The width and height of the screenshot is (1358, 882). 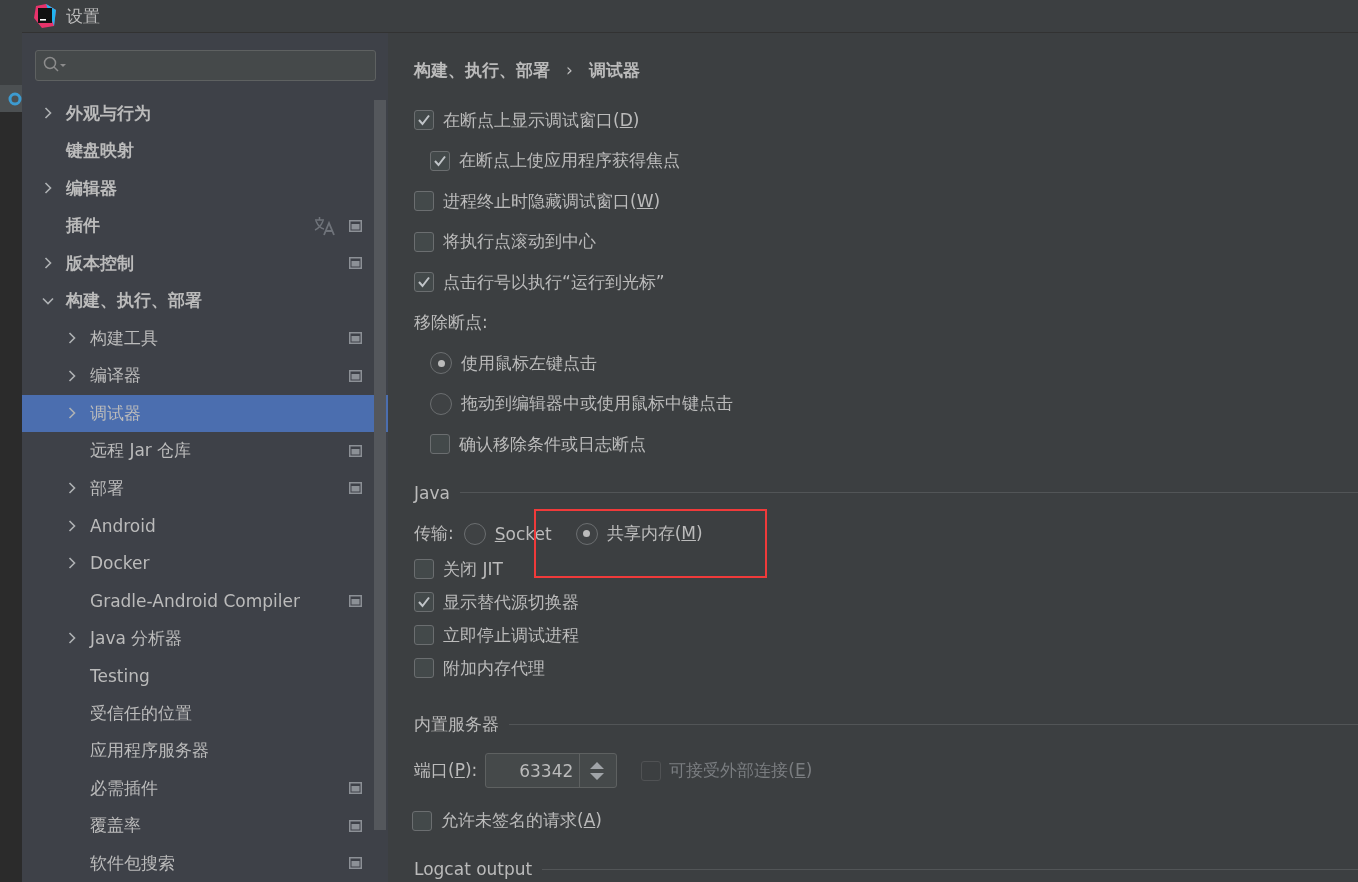 I want to click on tree-item: 编辑器, so click(x=205, y=188).